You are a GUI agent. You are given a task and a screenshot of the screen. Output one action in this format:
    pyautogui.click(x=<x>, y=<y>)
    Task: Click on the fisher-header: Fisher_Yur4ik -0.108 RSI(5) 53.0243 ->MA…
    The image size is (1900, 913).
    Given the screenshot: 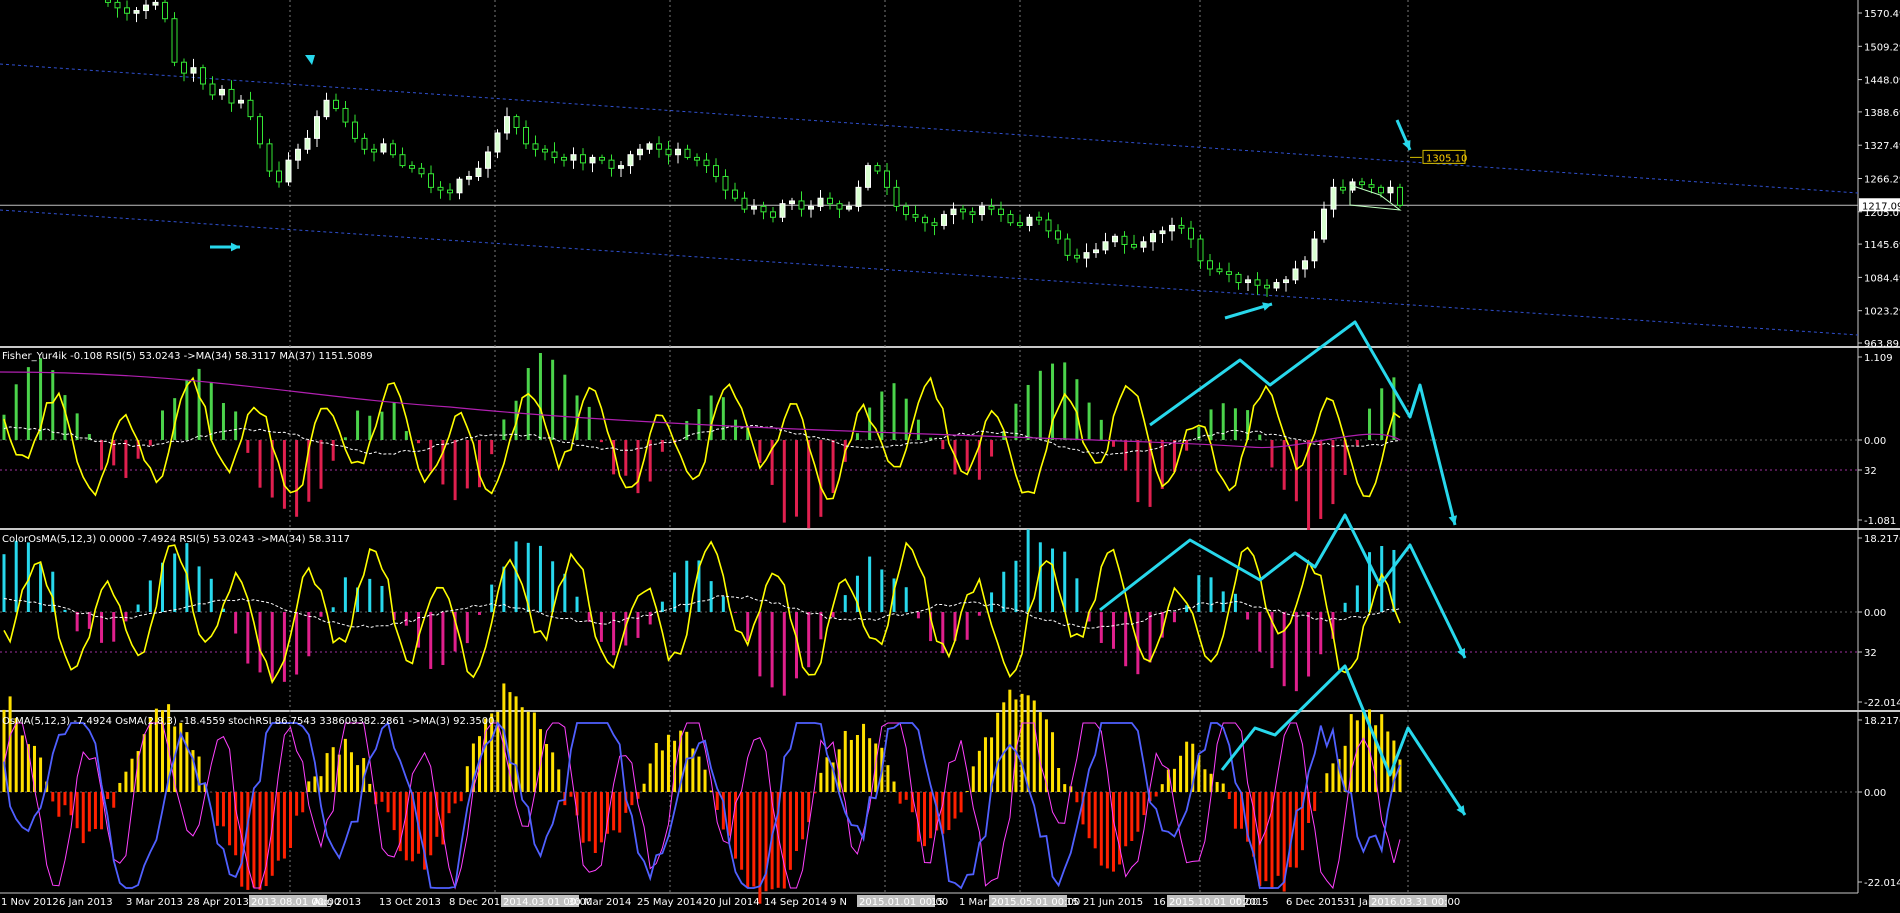 What is the action you would take?
    pyautogui.click(x=187, y=356)
    